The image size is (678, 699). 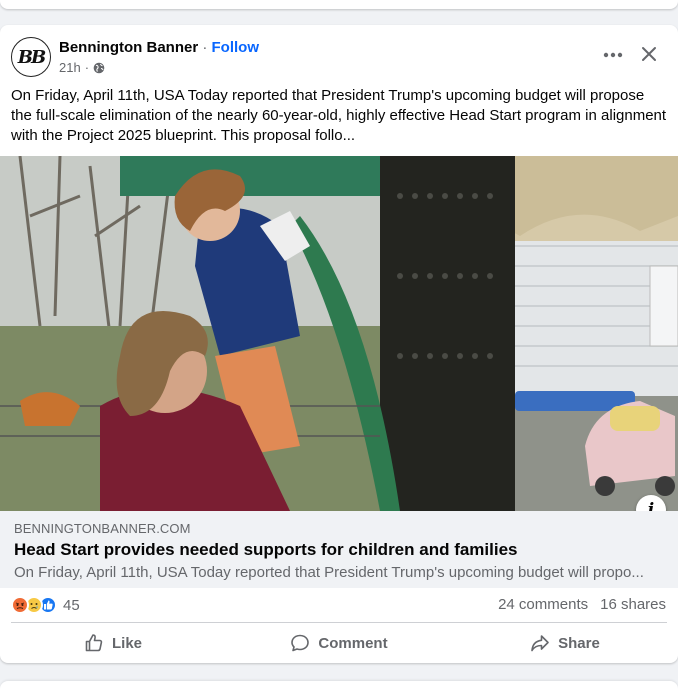 I want to click on share-button: Share, so click(x=565, y=643).